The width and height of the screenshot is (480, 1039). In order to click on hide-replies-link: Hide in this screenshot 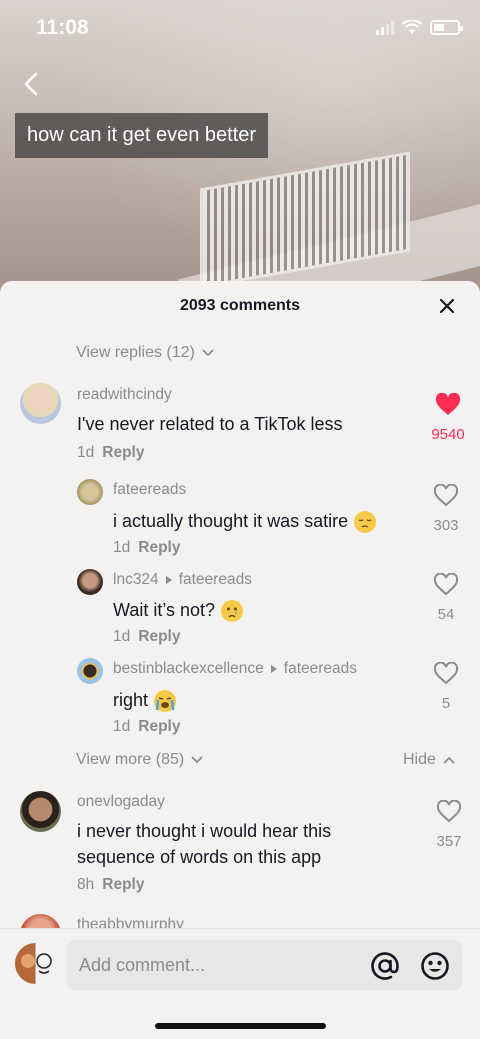, I will do `click(429, 760)`.